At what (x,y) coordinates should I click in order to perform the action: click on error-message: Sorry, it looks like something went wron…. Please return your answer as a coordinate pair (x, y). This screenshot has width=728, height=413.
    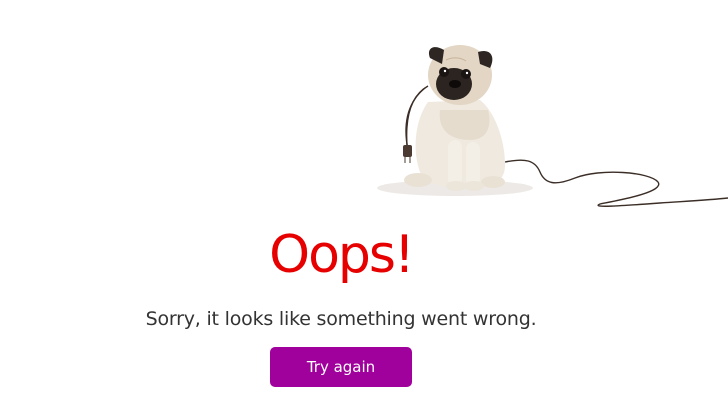
    Looking at the image, I should click on (341, 319).